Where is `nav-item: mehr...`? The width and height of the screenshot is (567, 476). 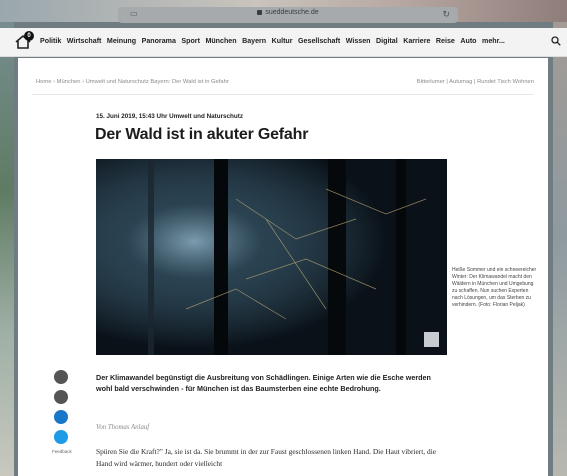
nav-item: mehr... is located at coordinates (493, 41).